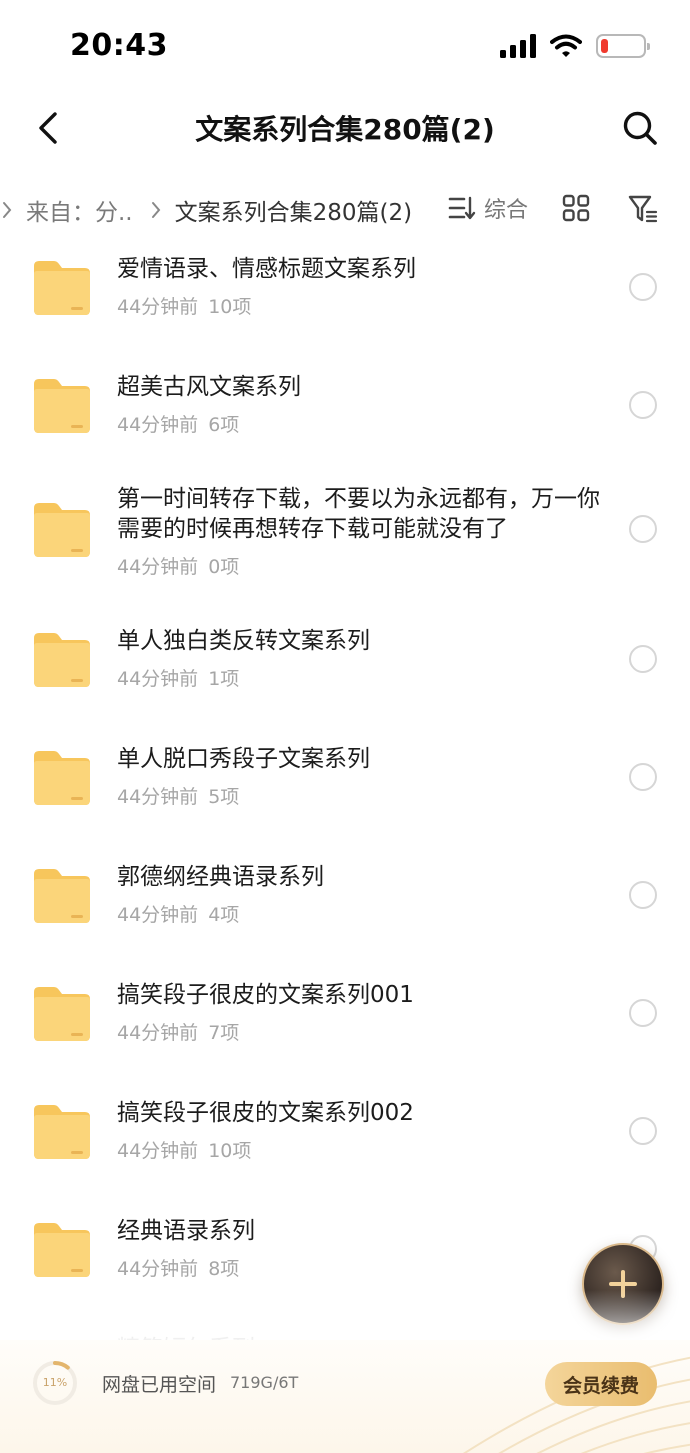 This screenshot has height=1453, width=690. What do you see at coordinates (224, 797) in the screenshot?
I see `file-count: 5项` at bounding box center [224, 797].